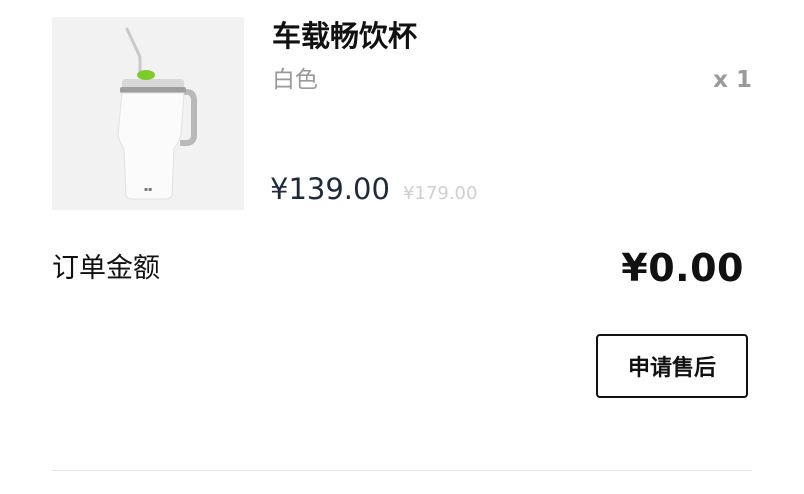 The image size is (804, 494). Describe the element at coordinates (672, 366) in the screenshot. I see `request-after-sale-button: 申请售后` at that location.